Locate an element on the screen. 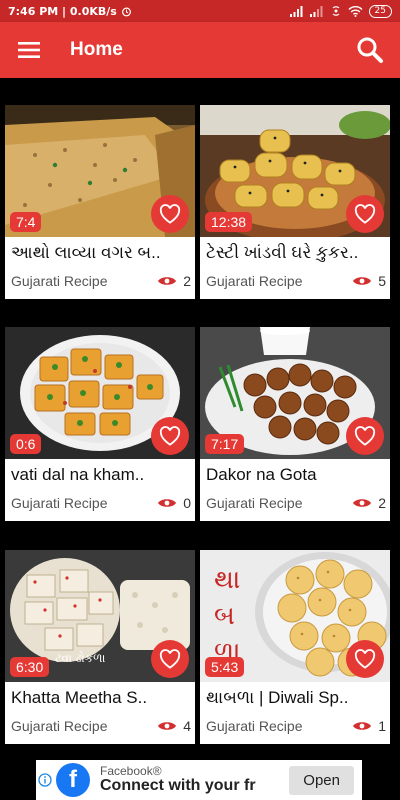  alarm-icon is located at coordinates (126, 11).